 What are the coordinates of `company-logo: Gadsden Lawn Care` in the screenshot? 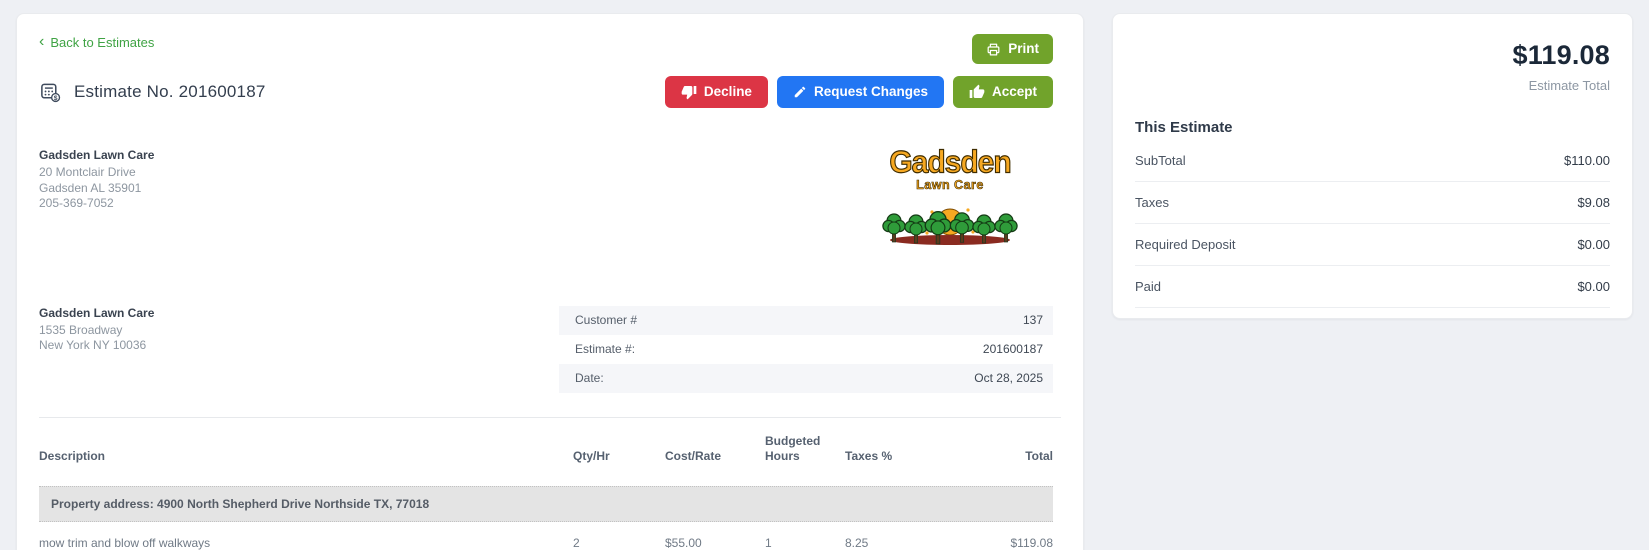 It's located at (950, 197).